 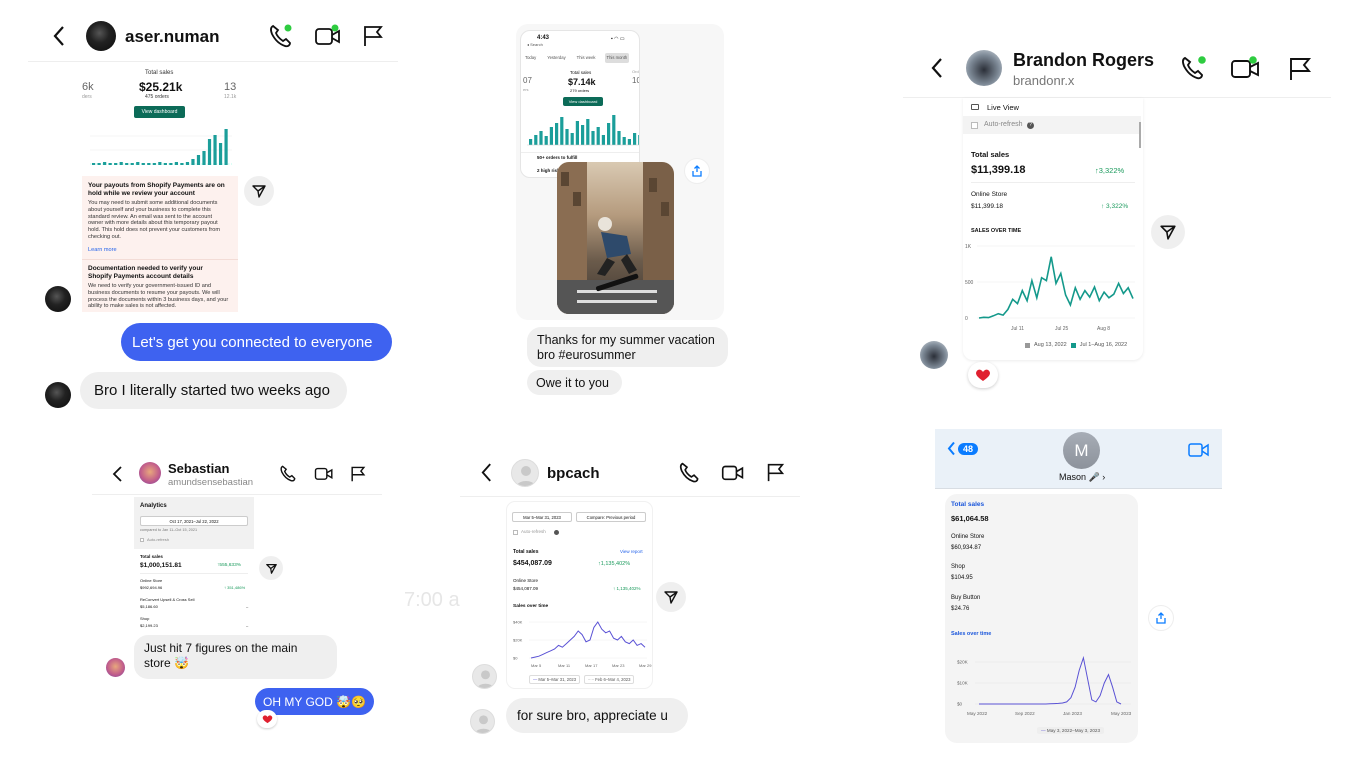 I want to click on back-button: 48, so click(x=963, y=448).